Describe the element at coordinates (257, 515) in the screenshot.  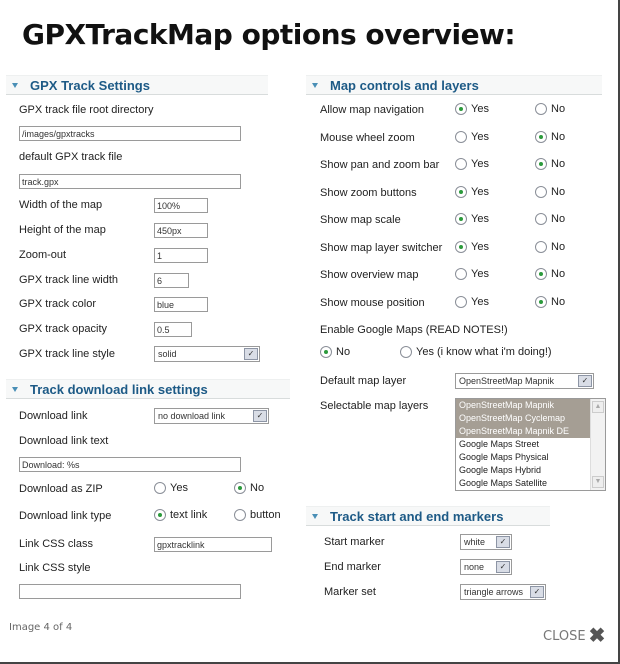
I see `type-button-radio: button` at that location.